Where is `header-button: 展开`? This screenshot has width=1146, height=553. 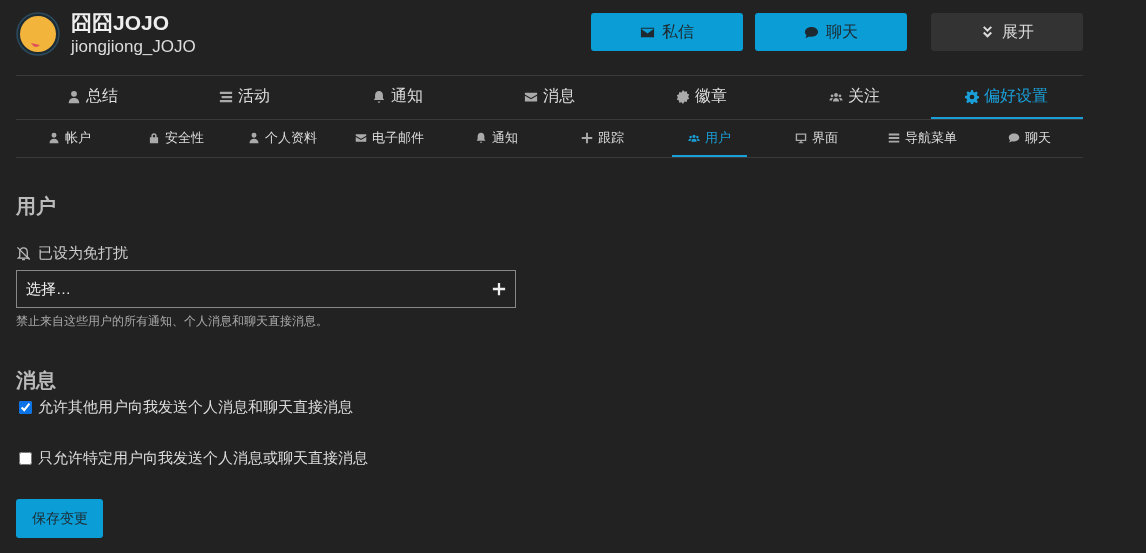
header-button: 展开 is located at coordinates (1007, 32).